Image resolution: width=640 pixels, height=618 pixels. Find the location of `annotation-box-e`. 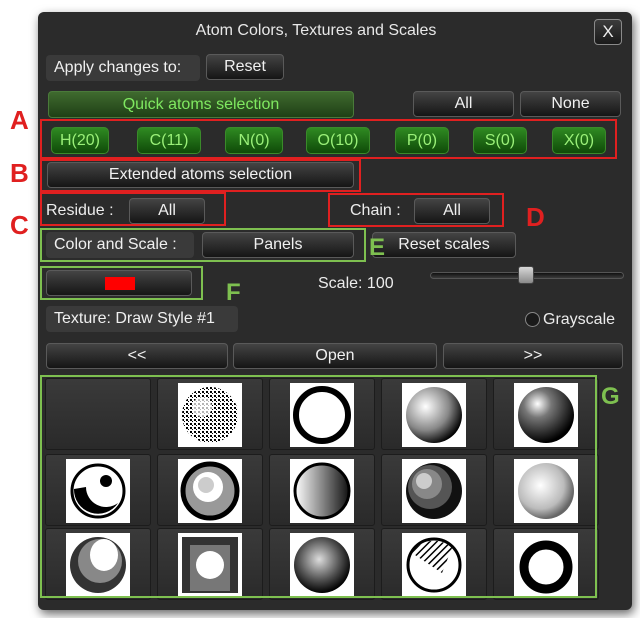

annotation-box-e is located at coordinates (203, 245).